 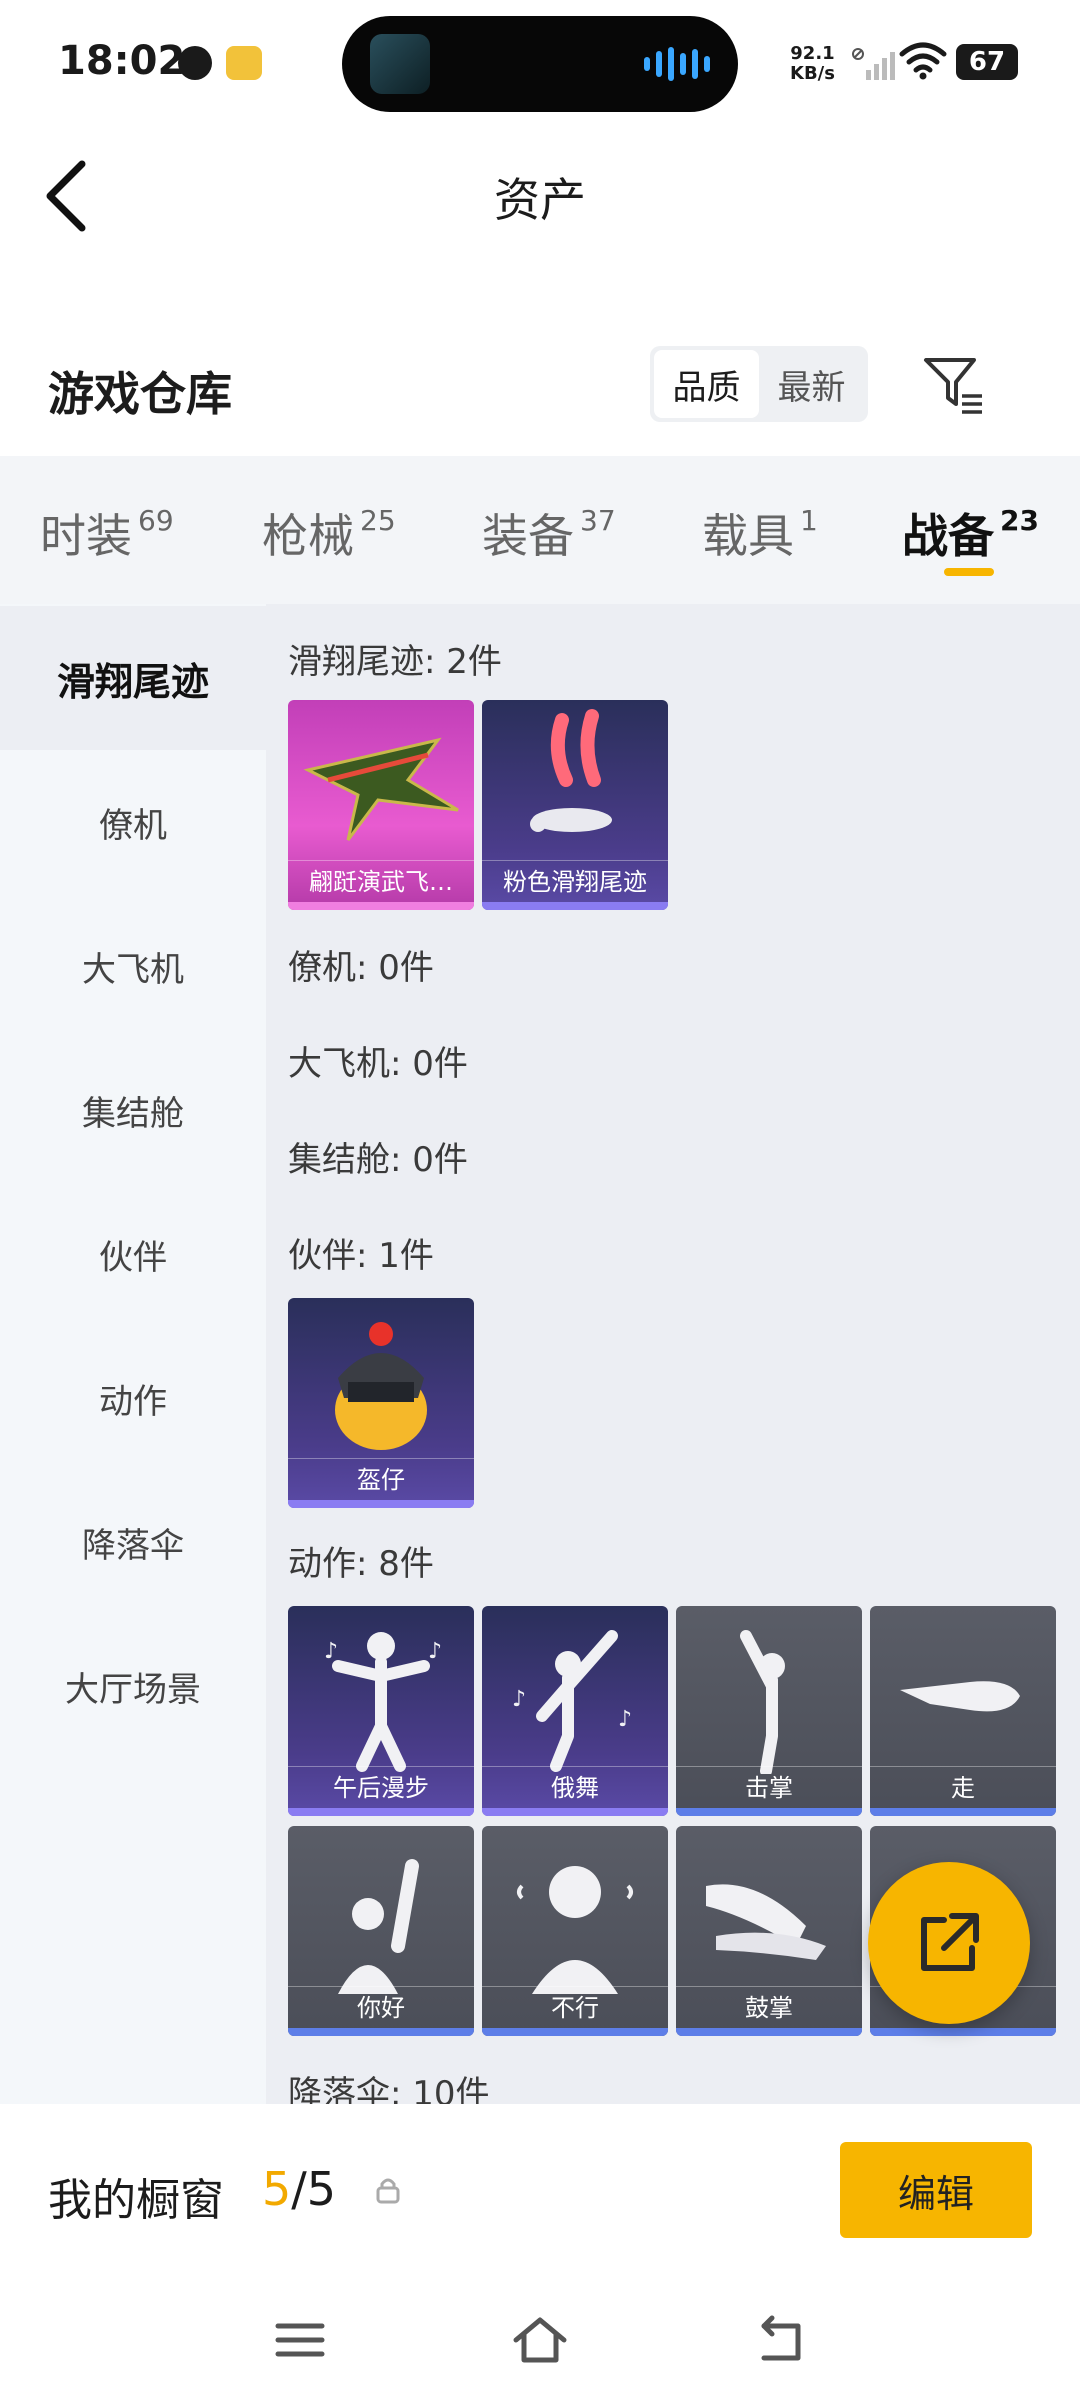 I want to click on battery-icon: 67, so click(x=987, y=62).